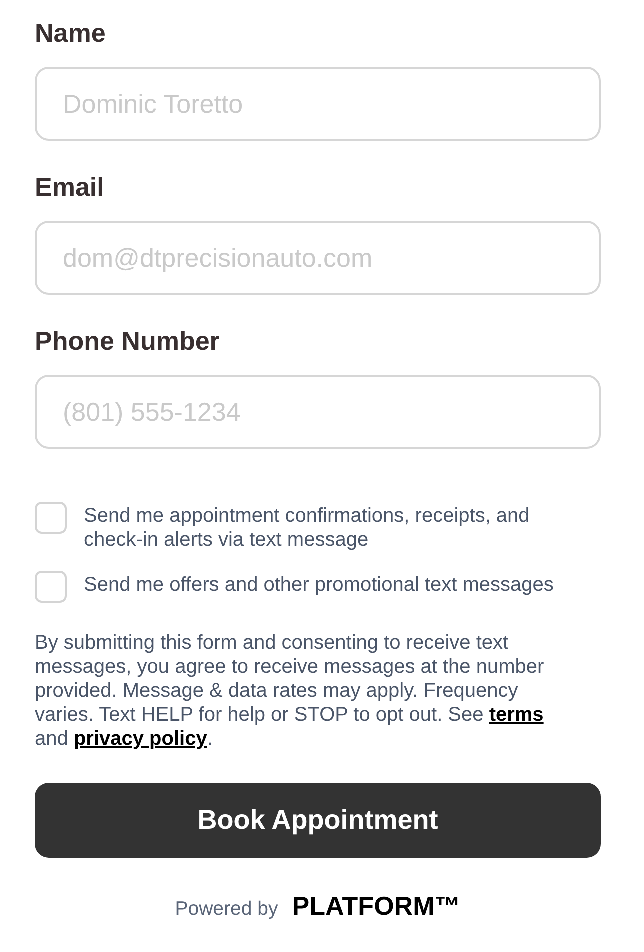 Image resolution: width=644 pixels, height=952 pixels. I want to click on field-label: Email, so click(69, 187).